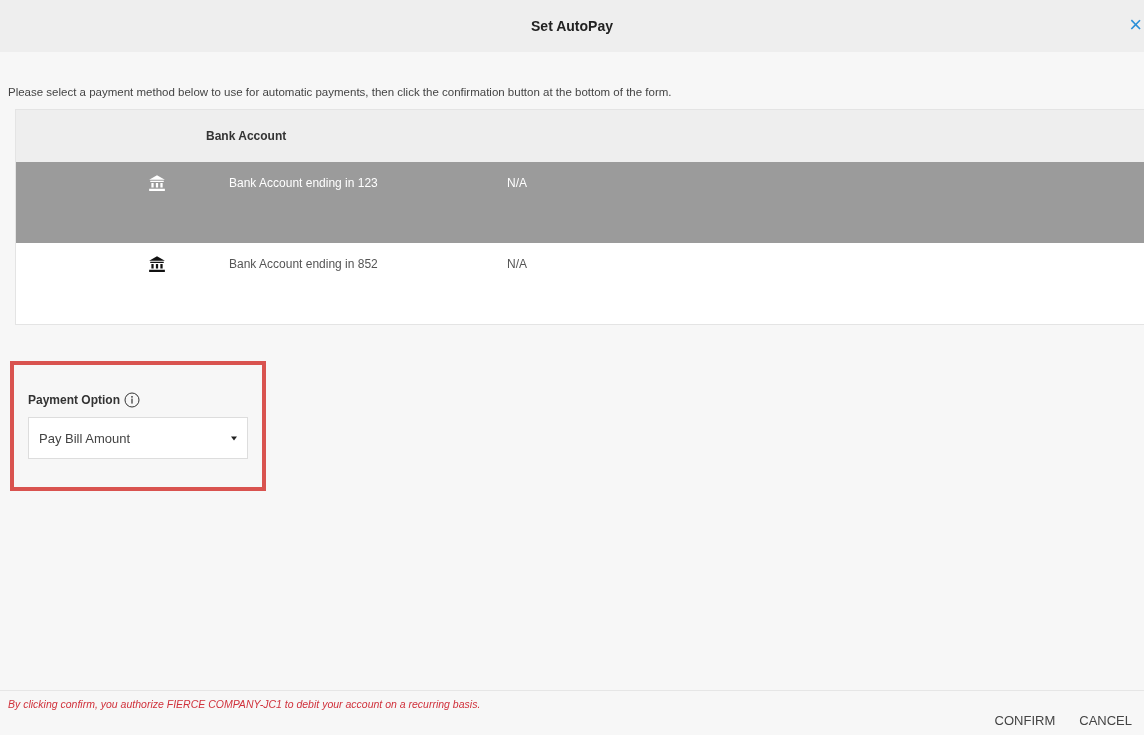 The width and height of the screenshot is (1144, 735). Describe the element at coordinates (246, 137) in the screenshot. I see `column-header: Bank Account` at that location.